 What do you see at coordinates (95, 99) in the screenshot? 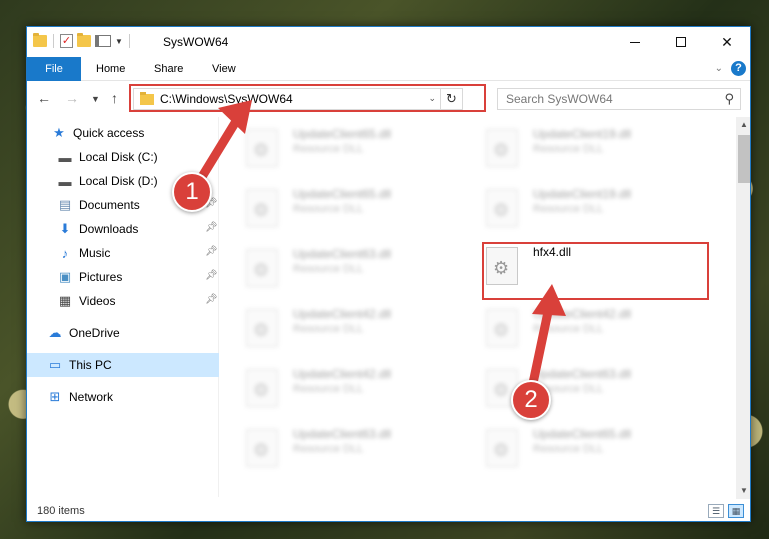
I see `recent-locations-icon: ▼` at bounding box center [95, 99].